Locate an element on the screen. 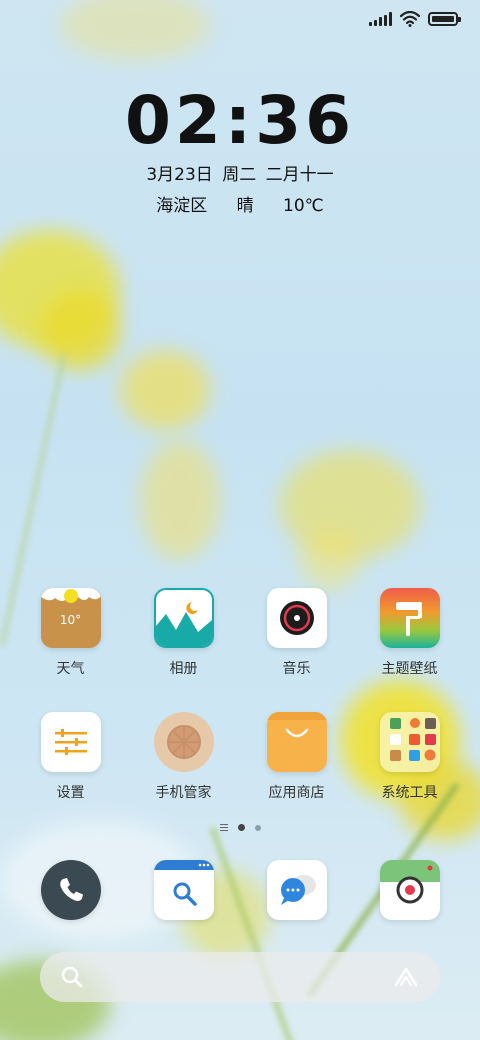 This screenshot has height=1040, width=480. app-label: 相册 is located at coordinates (183, 669).